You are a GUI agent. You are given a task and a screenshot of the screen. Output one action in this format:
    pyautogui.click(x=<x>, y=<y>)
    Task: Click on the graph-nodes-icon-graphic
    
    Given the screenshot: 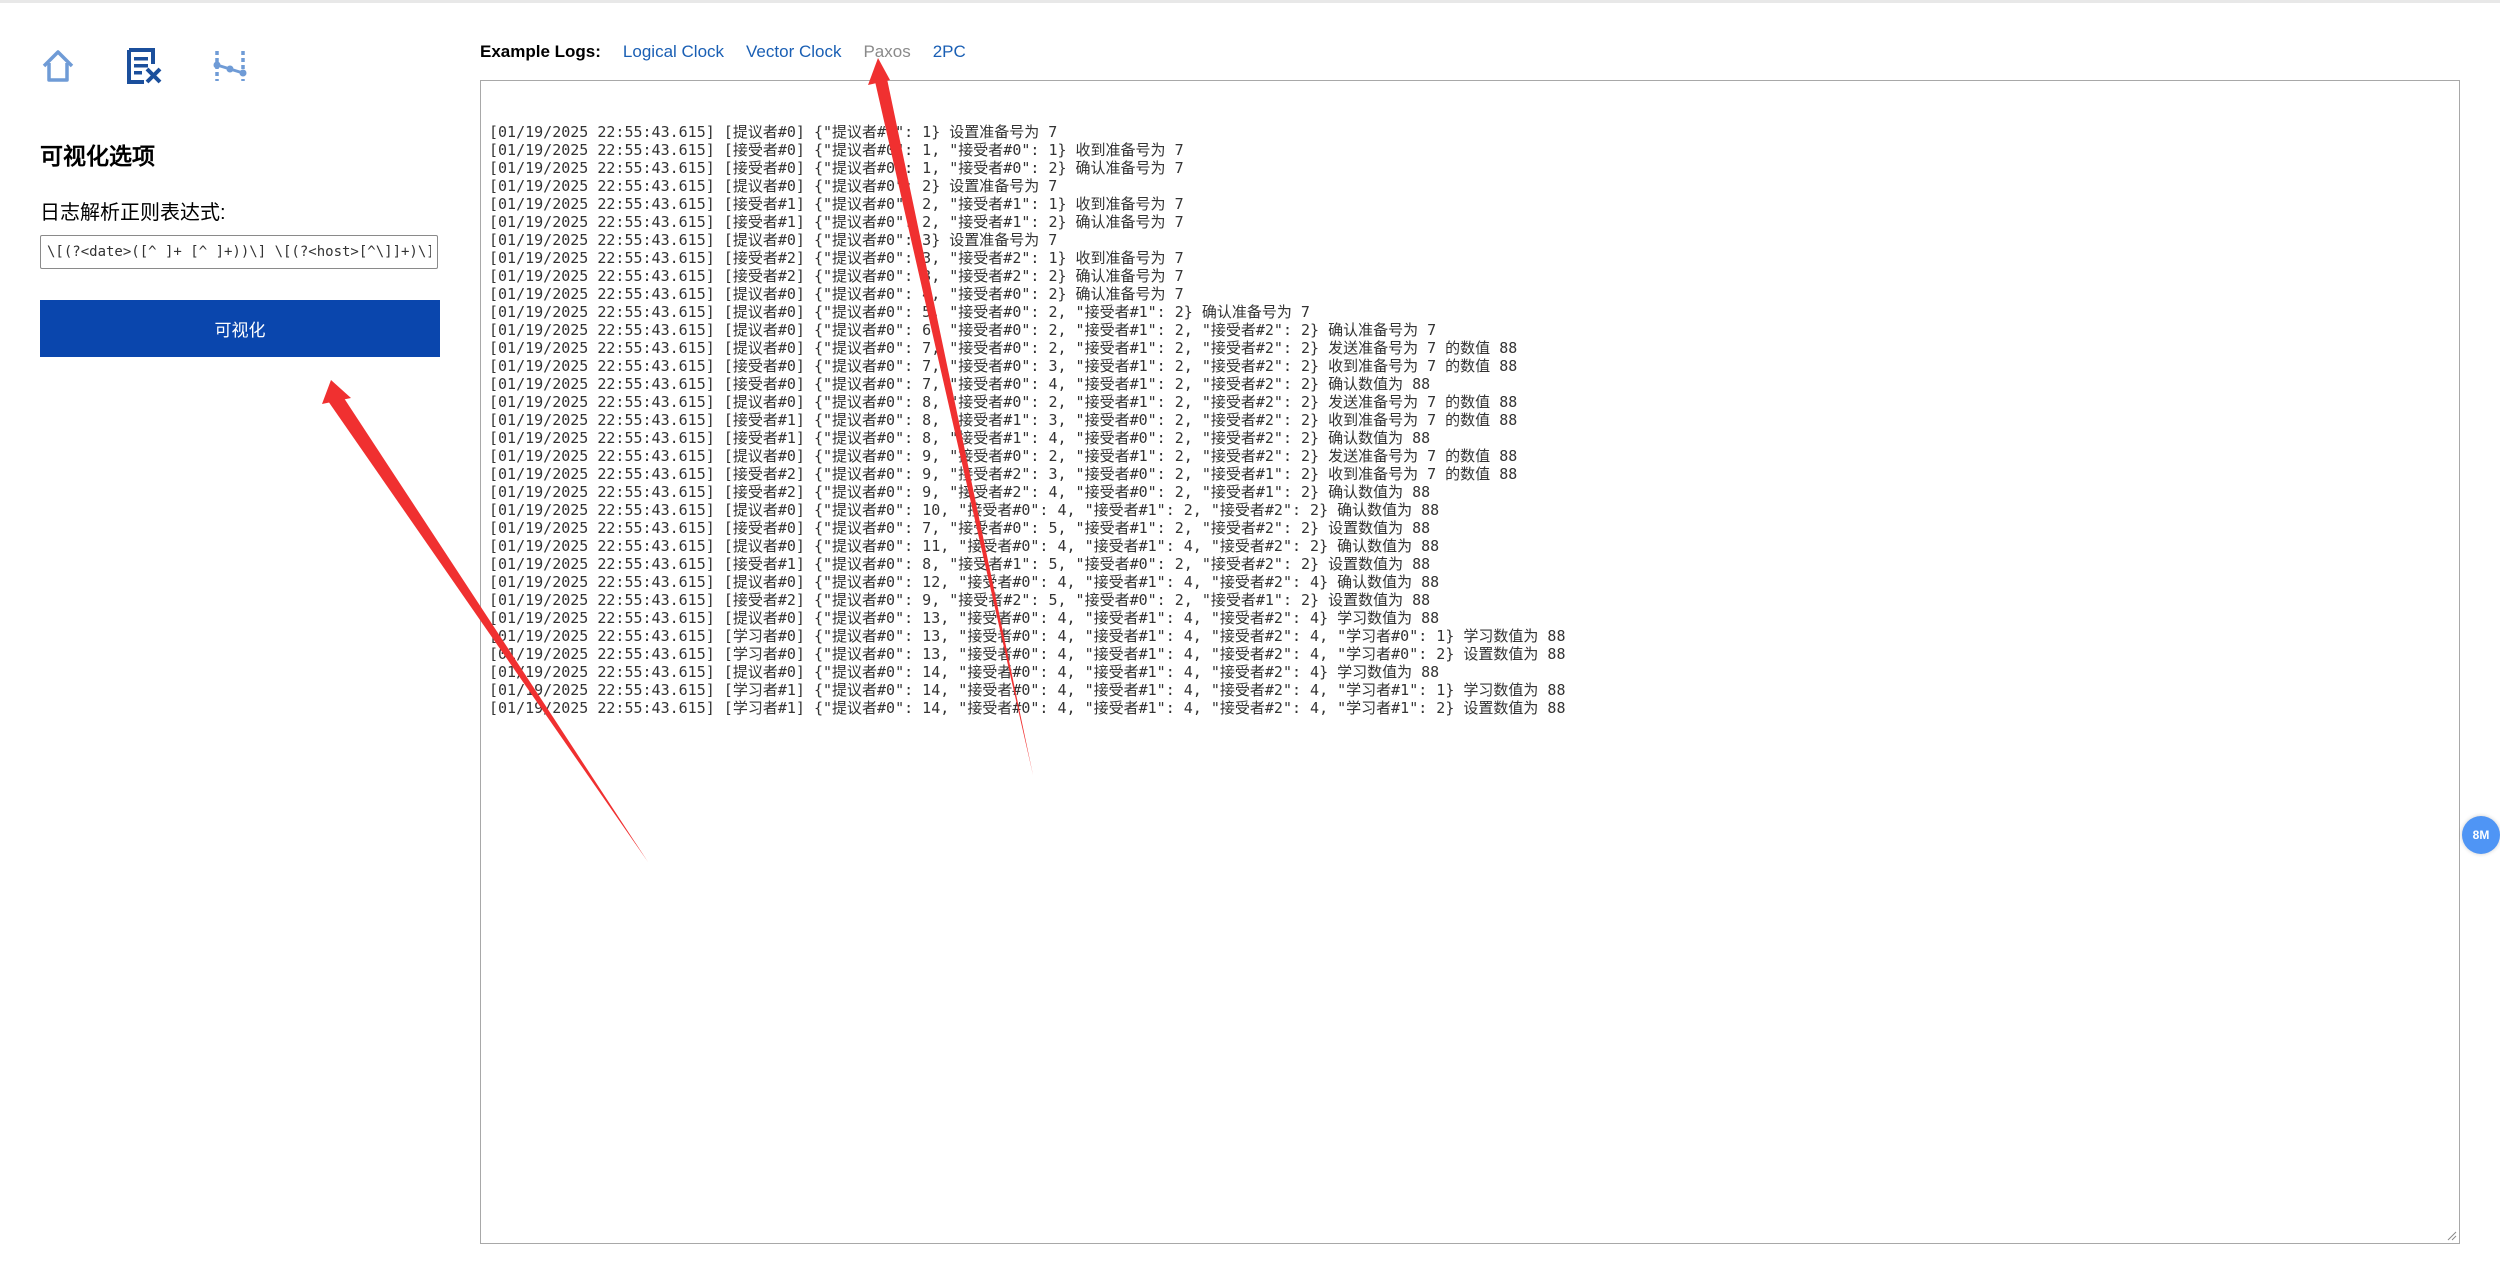 What is the action you would take?
    pyautogui.click(x=230, y=66)
    